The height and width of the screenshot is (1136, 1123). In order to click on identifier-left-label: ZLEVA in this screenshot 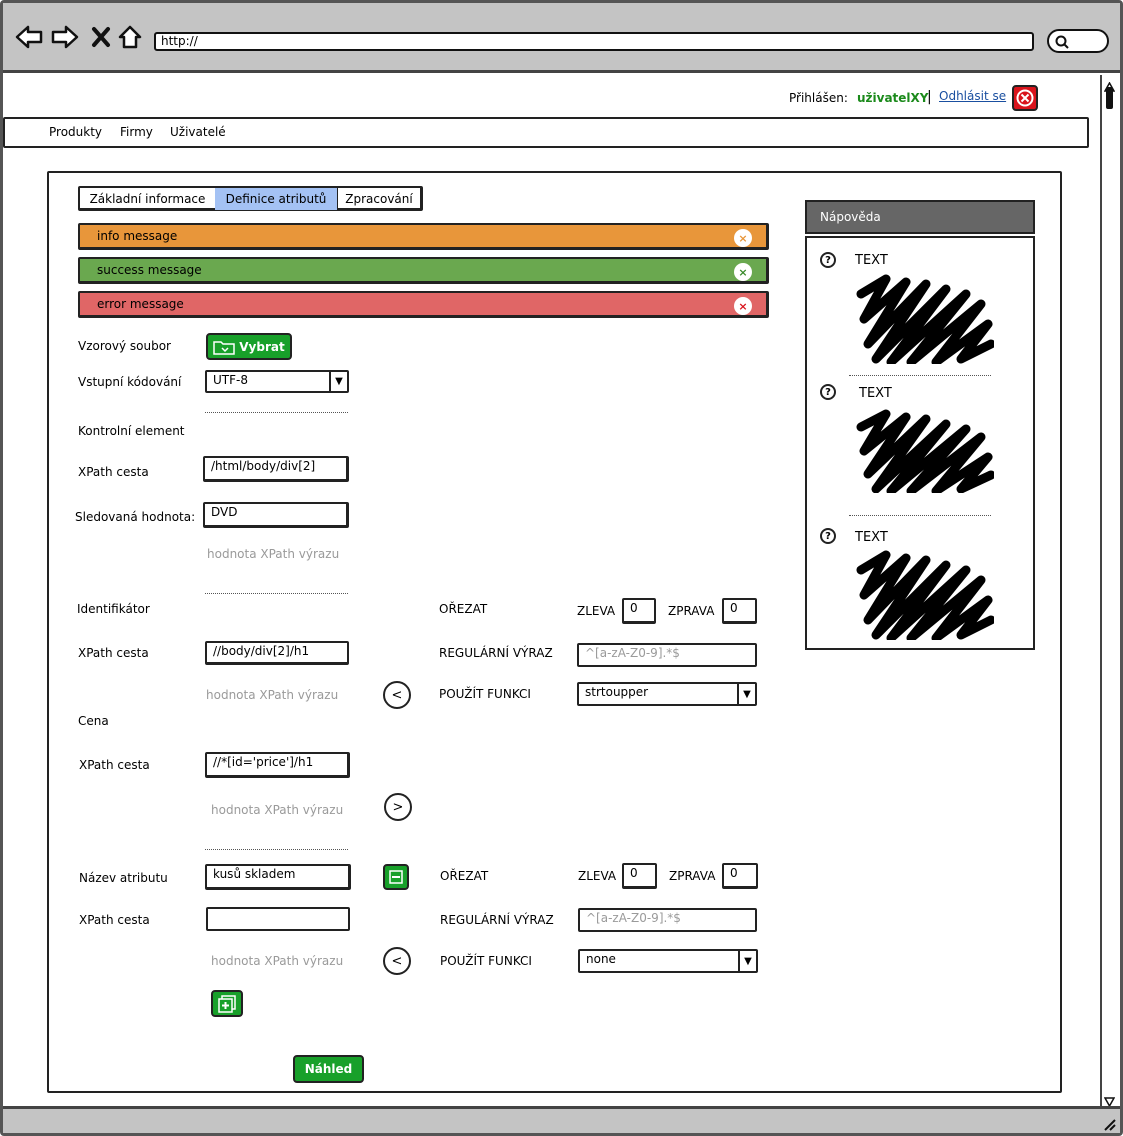, I will do `click(596, 611)`.